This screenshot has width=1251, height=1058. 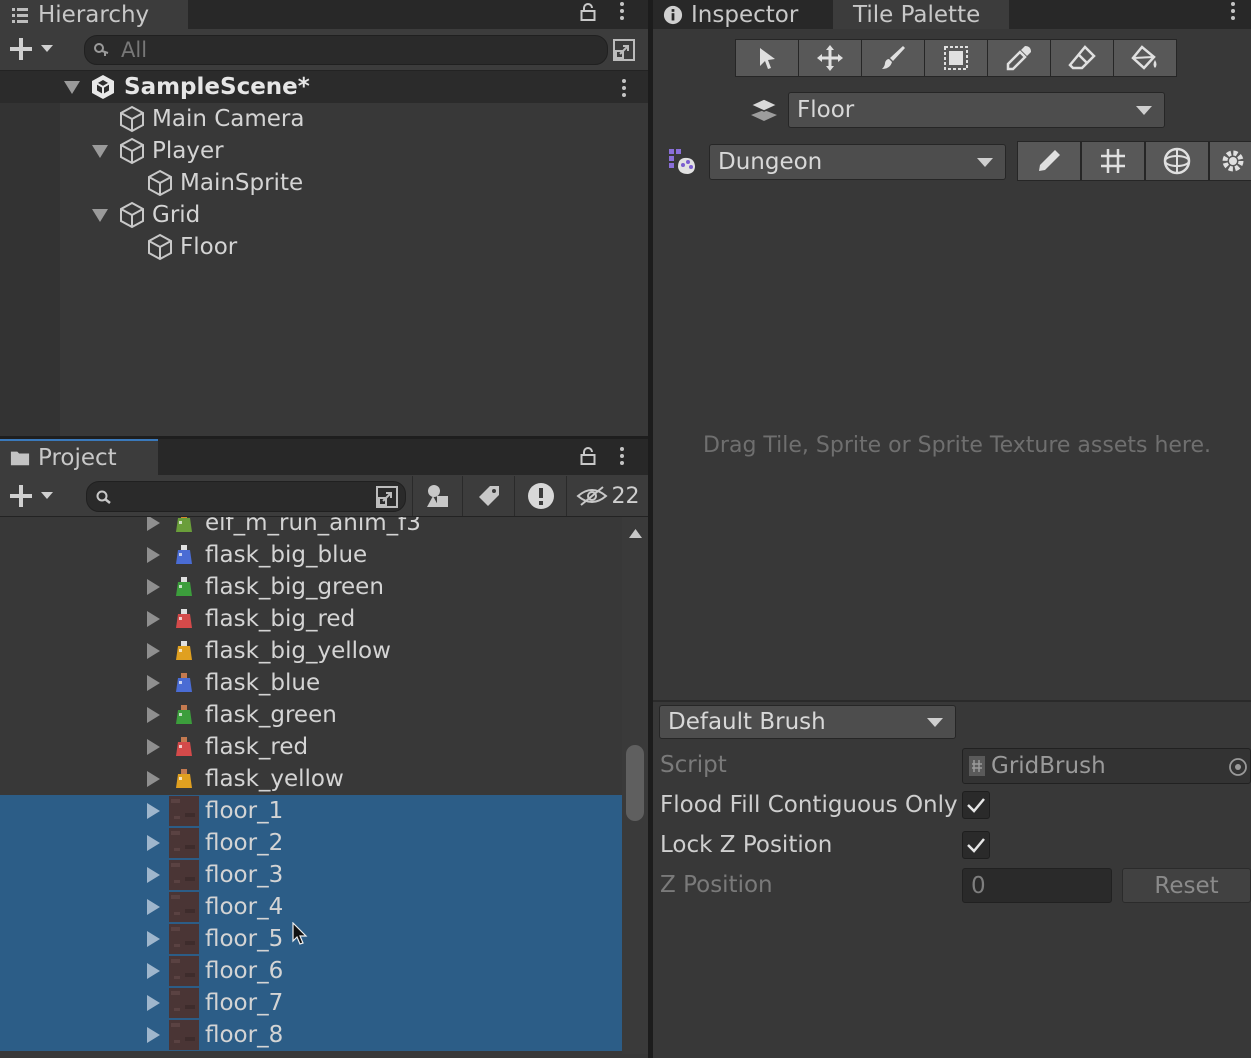 I want to click on tab-inspector: Inspector, so click(x=743, y=14).